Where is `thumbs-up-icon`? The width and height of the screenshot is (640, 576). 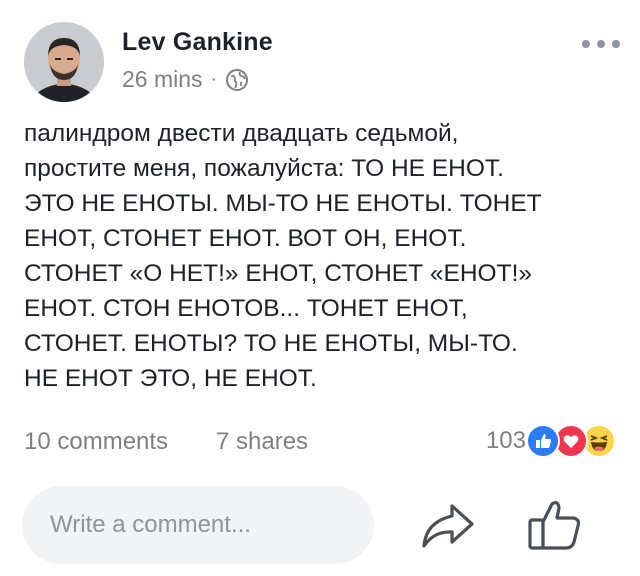
thumbs-up-icon is located at coordinates (554, 524).